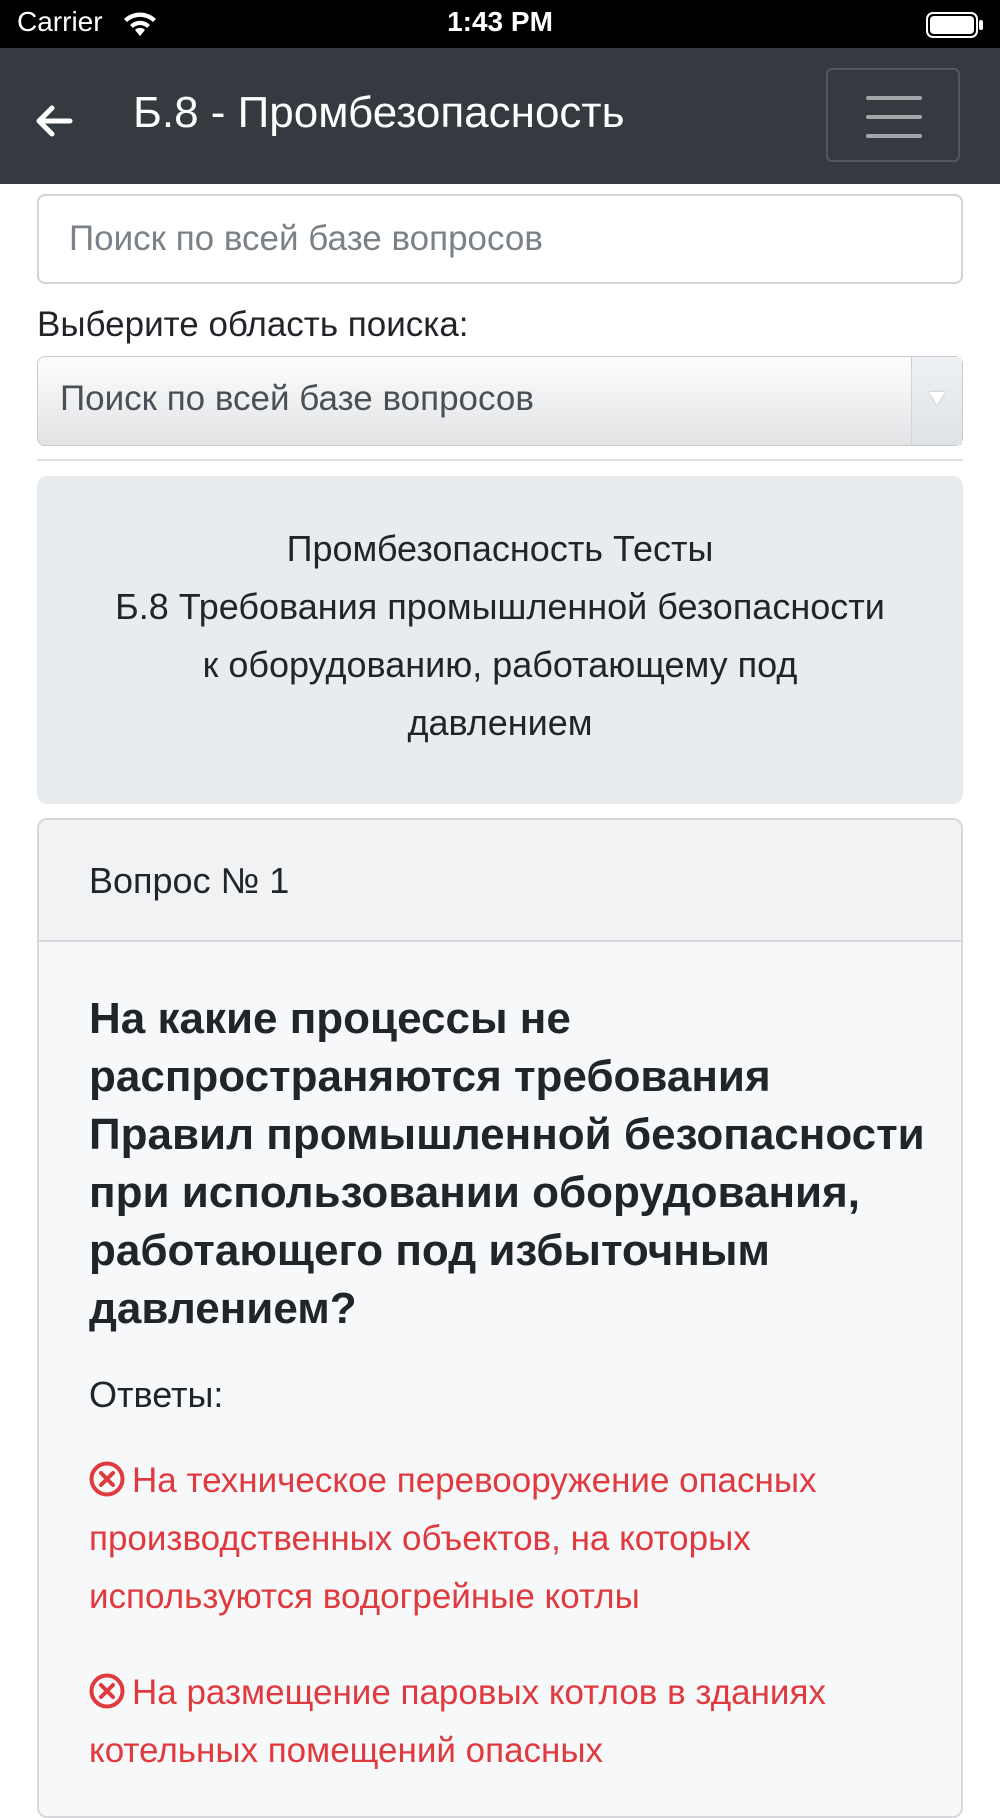 The height and width of the screenshot is (1818, 1000). Describe the element at coordinates (500, 239) in the screenshot. I see `search-input` at that location.